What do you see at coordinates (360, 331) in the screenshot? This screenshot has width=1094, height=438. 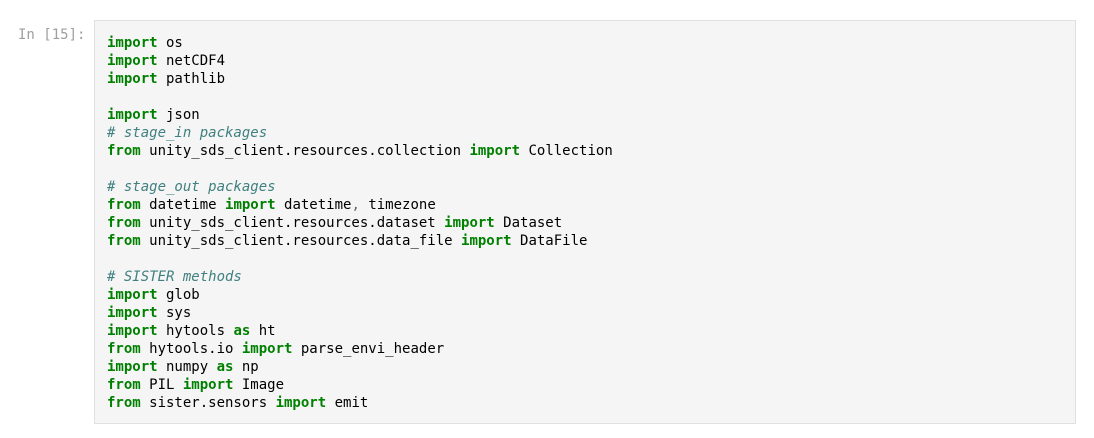 I see `code-line: import hytools as ht` at bounding box center [360, 331].